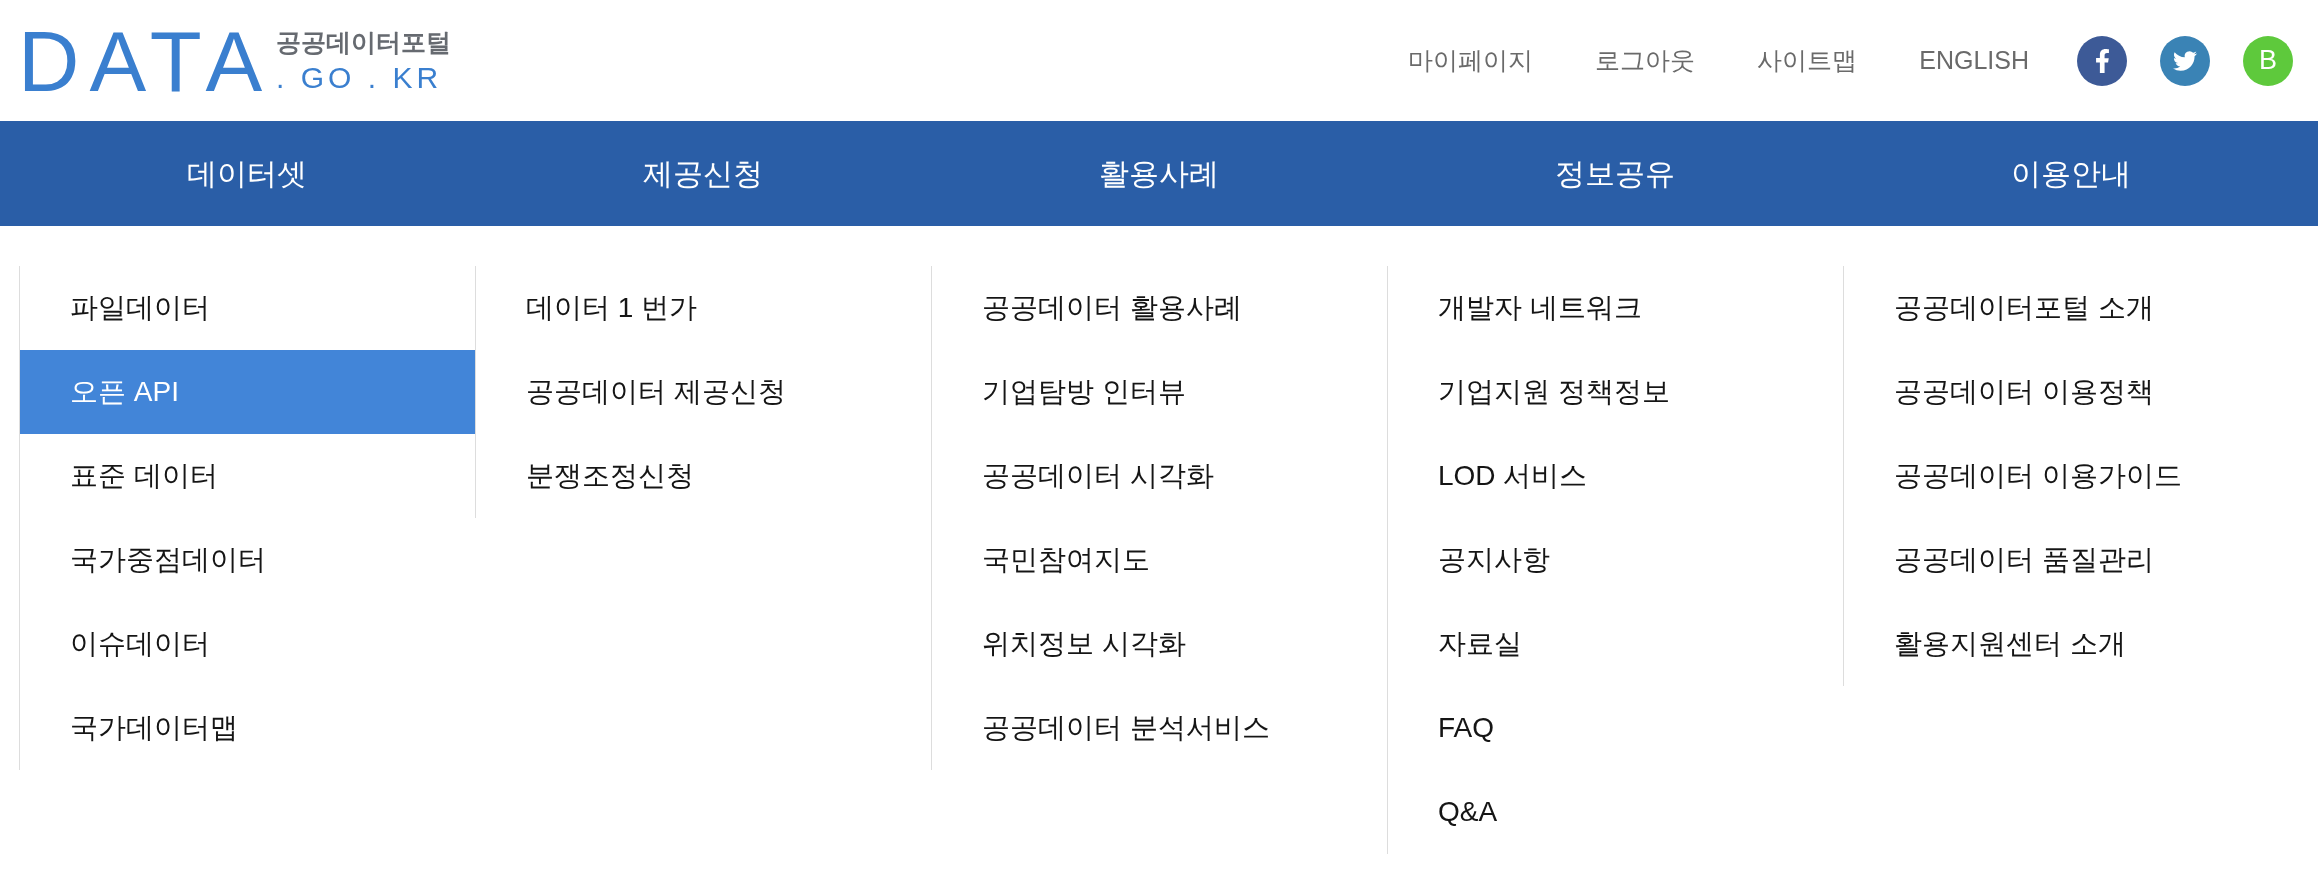 The image size is (2318, 894). What do you see at coordinates (1471, 60) in the screenshot?
I see `header-link: 마이페이지` at bounding box center [1471, 60].